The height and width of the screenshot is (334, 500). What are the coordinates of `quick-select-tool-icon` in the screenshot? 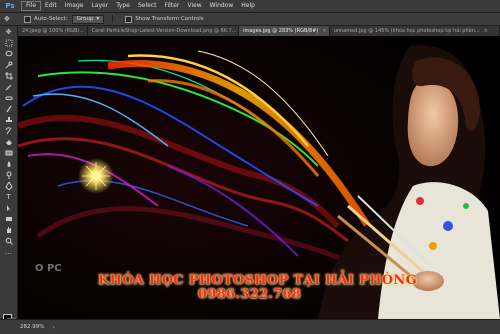 It's located at (8, 64).